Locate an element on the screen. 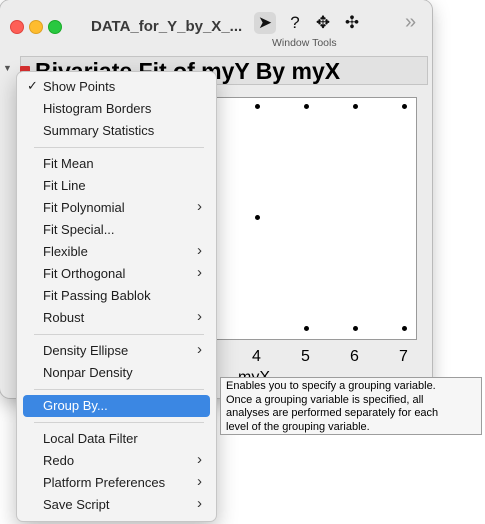  toolbar-overflow-icon: » is located at coordinates (410, 22).